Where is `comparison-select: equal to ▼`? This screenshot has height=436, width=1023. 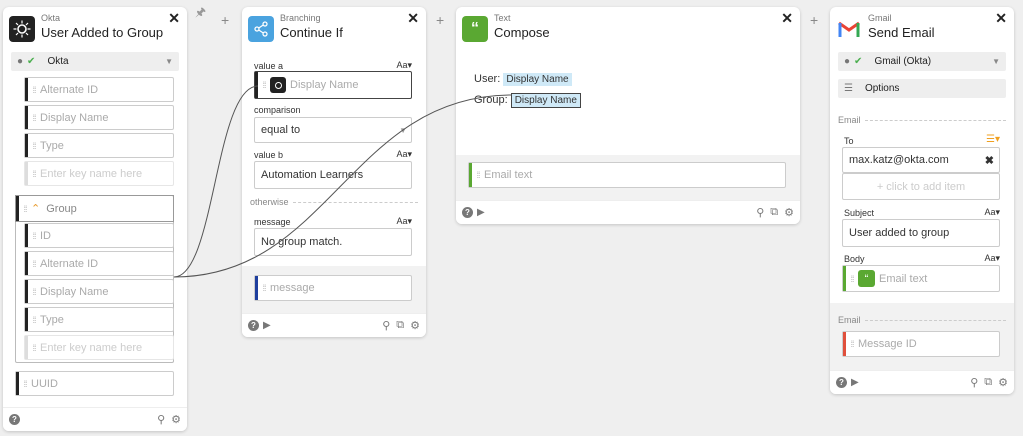
comparison-select: equal to ▼ is located at coordinates (333, 130).